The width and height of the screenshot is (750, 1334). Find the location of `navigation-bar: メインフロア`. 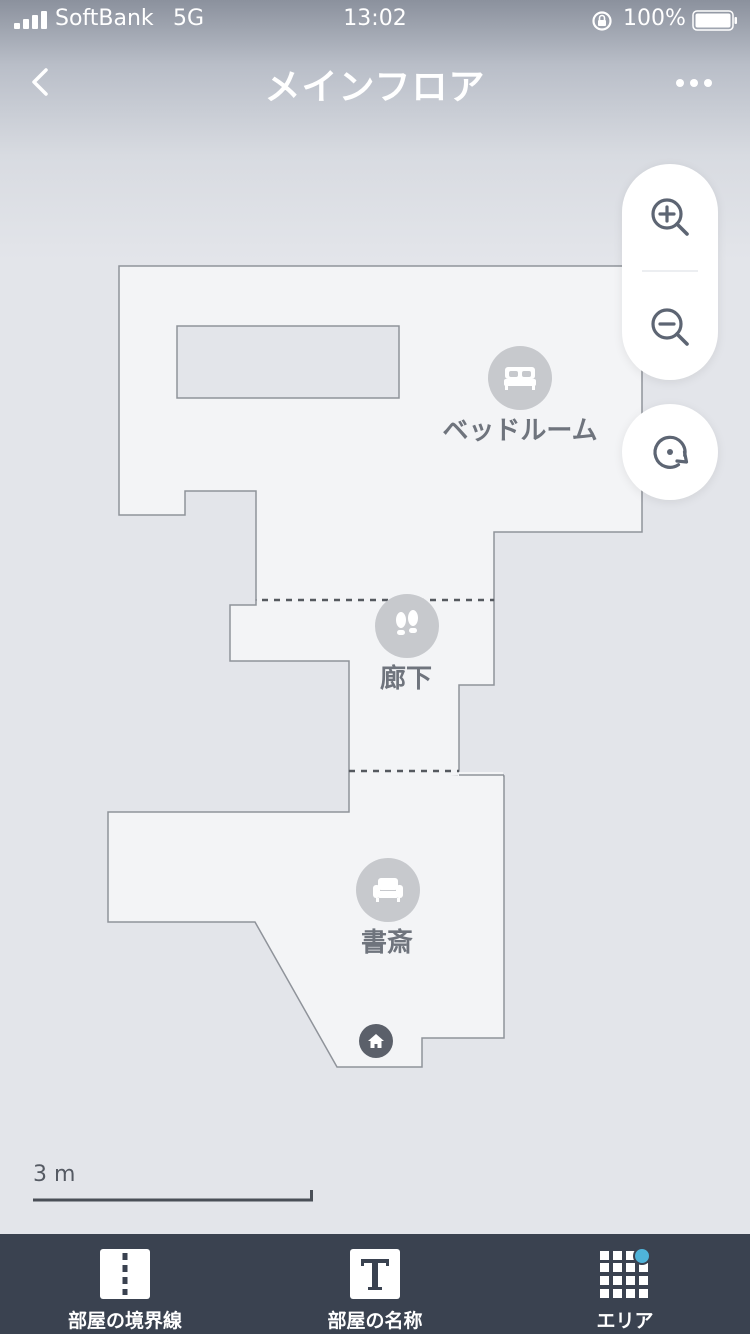

navigation-bar: メインフロア is located at coordinates (375, 81).